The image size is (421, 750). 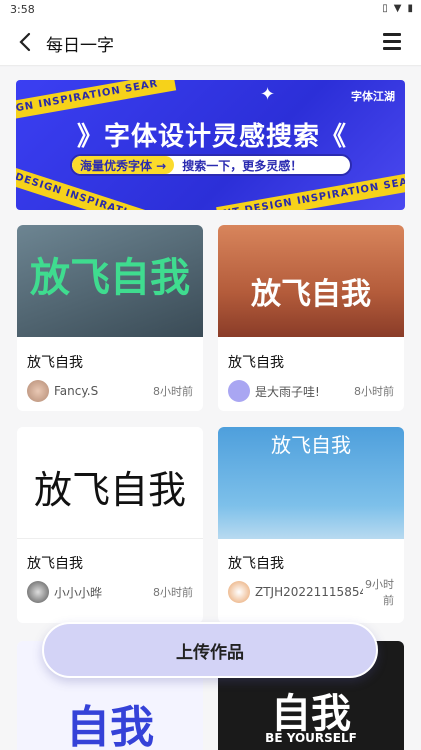 What do you see at coordinates (392, 42) in the screenshot?
I see `menu-icon` at bounding box center [392, 42].